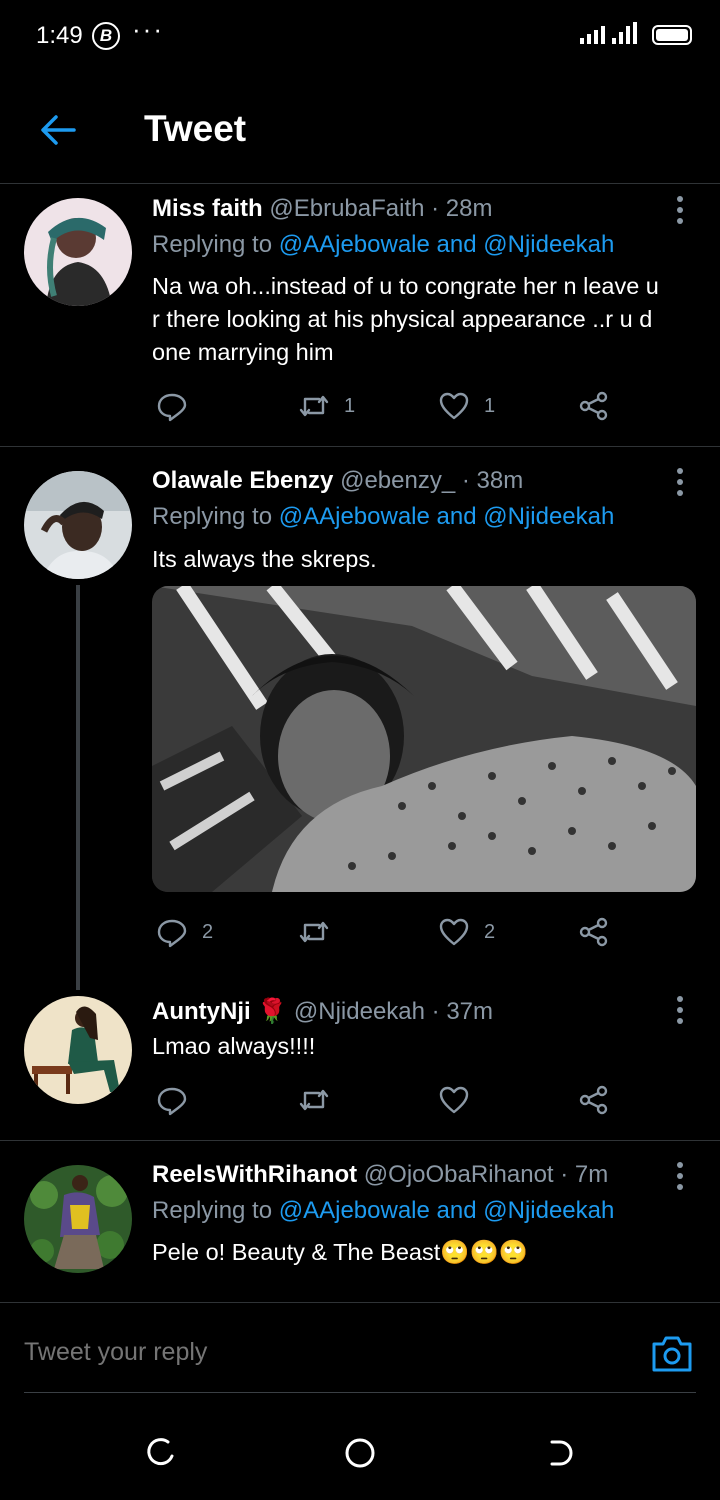  I want to click on tweet-text: Pele o! Beauty & The Beast🙄🙄🙄, so click(425, 1252).